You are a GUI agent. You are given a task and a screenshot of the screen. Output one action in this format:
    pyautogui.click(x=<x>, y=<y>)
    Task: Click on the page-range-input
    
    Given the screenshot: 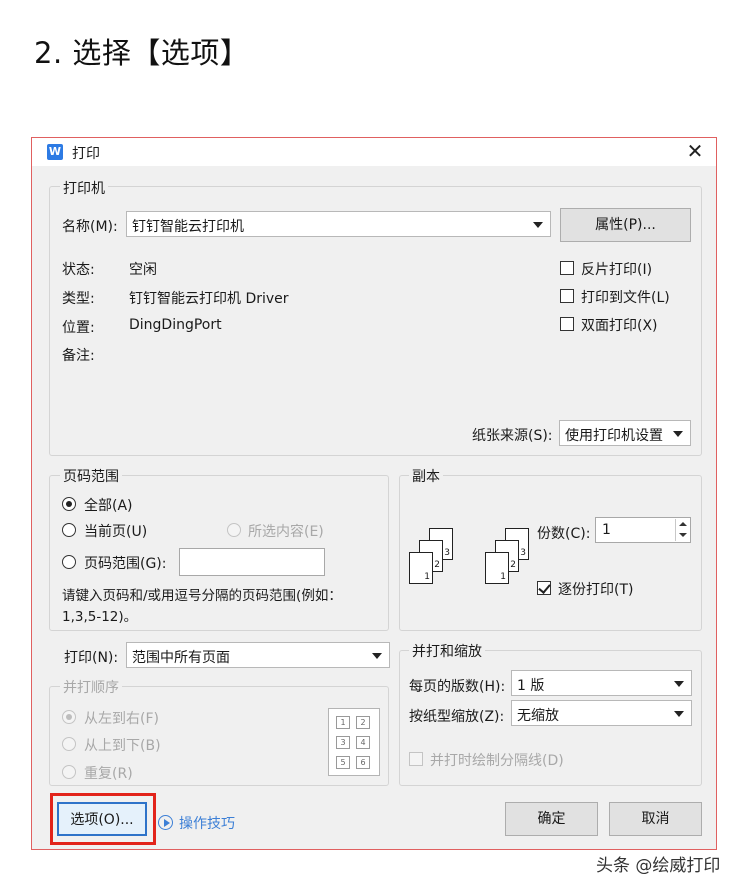 What is the action you would take?
    pyautogui.click(x=252, y=562)
    